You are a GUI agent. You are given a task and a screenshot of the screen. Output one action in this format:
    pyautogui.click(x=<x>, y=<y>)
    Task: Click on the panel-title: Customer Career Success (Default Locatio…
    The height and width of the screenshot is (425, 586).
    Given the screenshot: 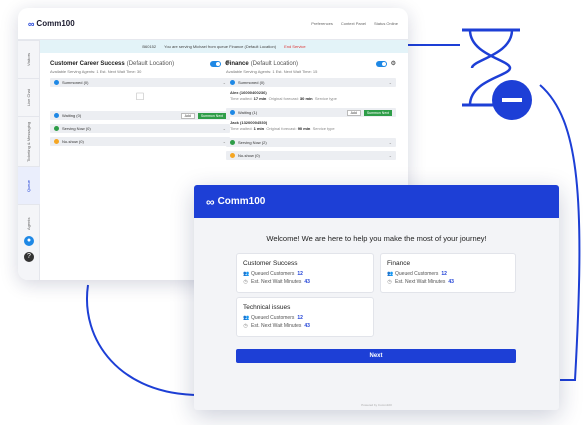 What is the action you would take?
    pyautogui.click(x=140, y=63)
    